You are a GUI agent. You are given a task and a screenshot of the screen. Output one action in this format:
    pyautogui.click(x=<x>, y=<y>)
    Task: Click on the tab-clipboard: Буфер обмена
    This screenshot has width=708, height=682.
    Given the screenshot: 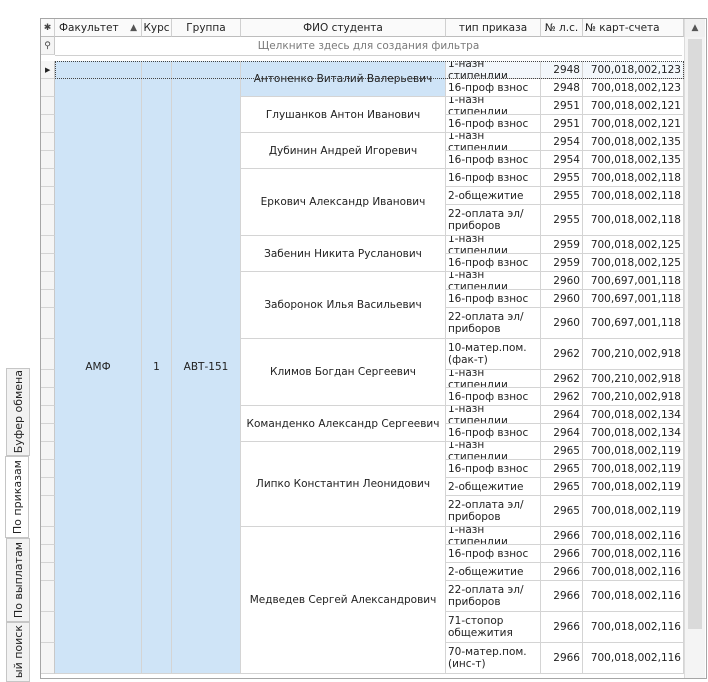 What is the action you would take?
    pyautogui.click(x=18, y=412)
    